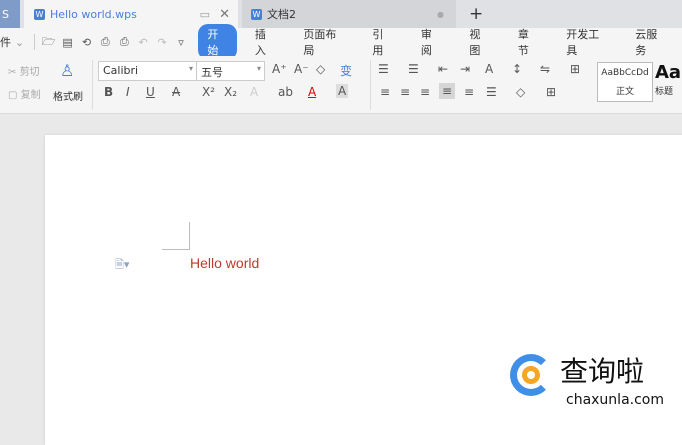  Describe the element at coordinates (265, 42) in the screenshot. I see `menu-insert: 插入` at that location.